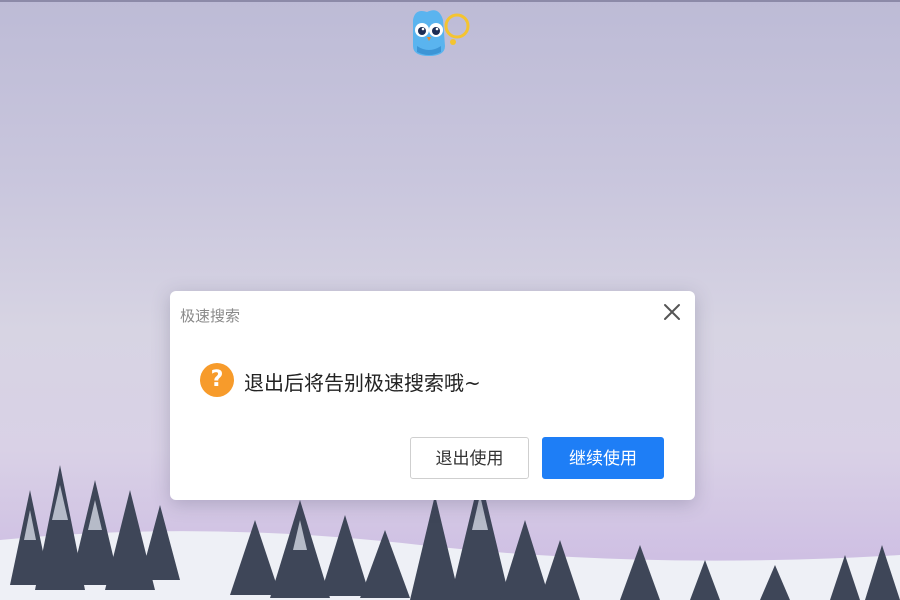 Image resolution: width=900 pixels, height=600 pixels. I want to click on dialog-title: 极速搜索, so click(210, 316).